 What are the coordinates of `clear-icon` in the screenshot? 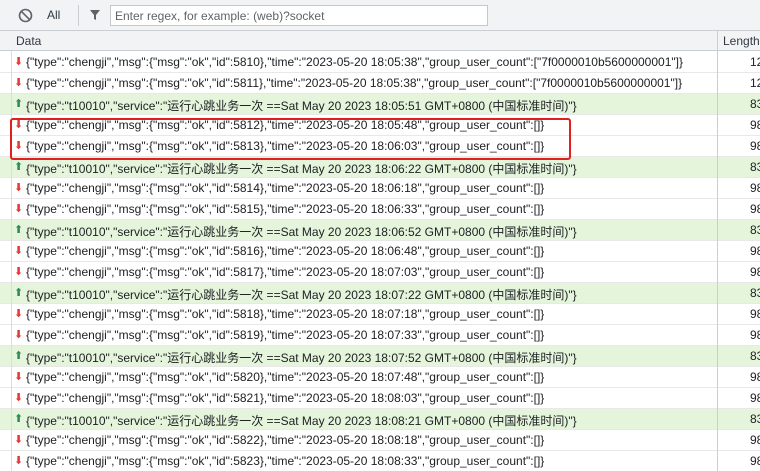 It's located at (25, 15).